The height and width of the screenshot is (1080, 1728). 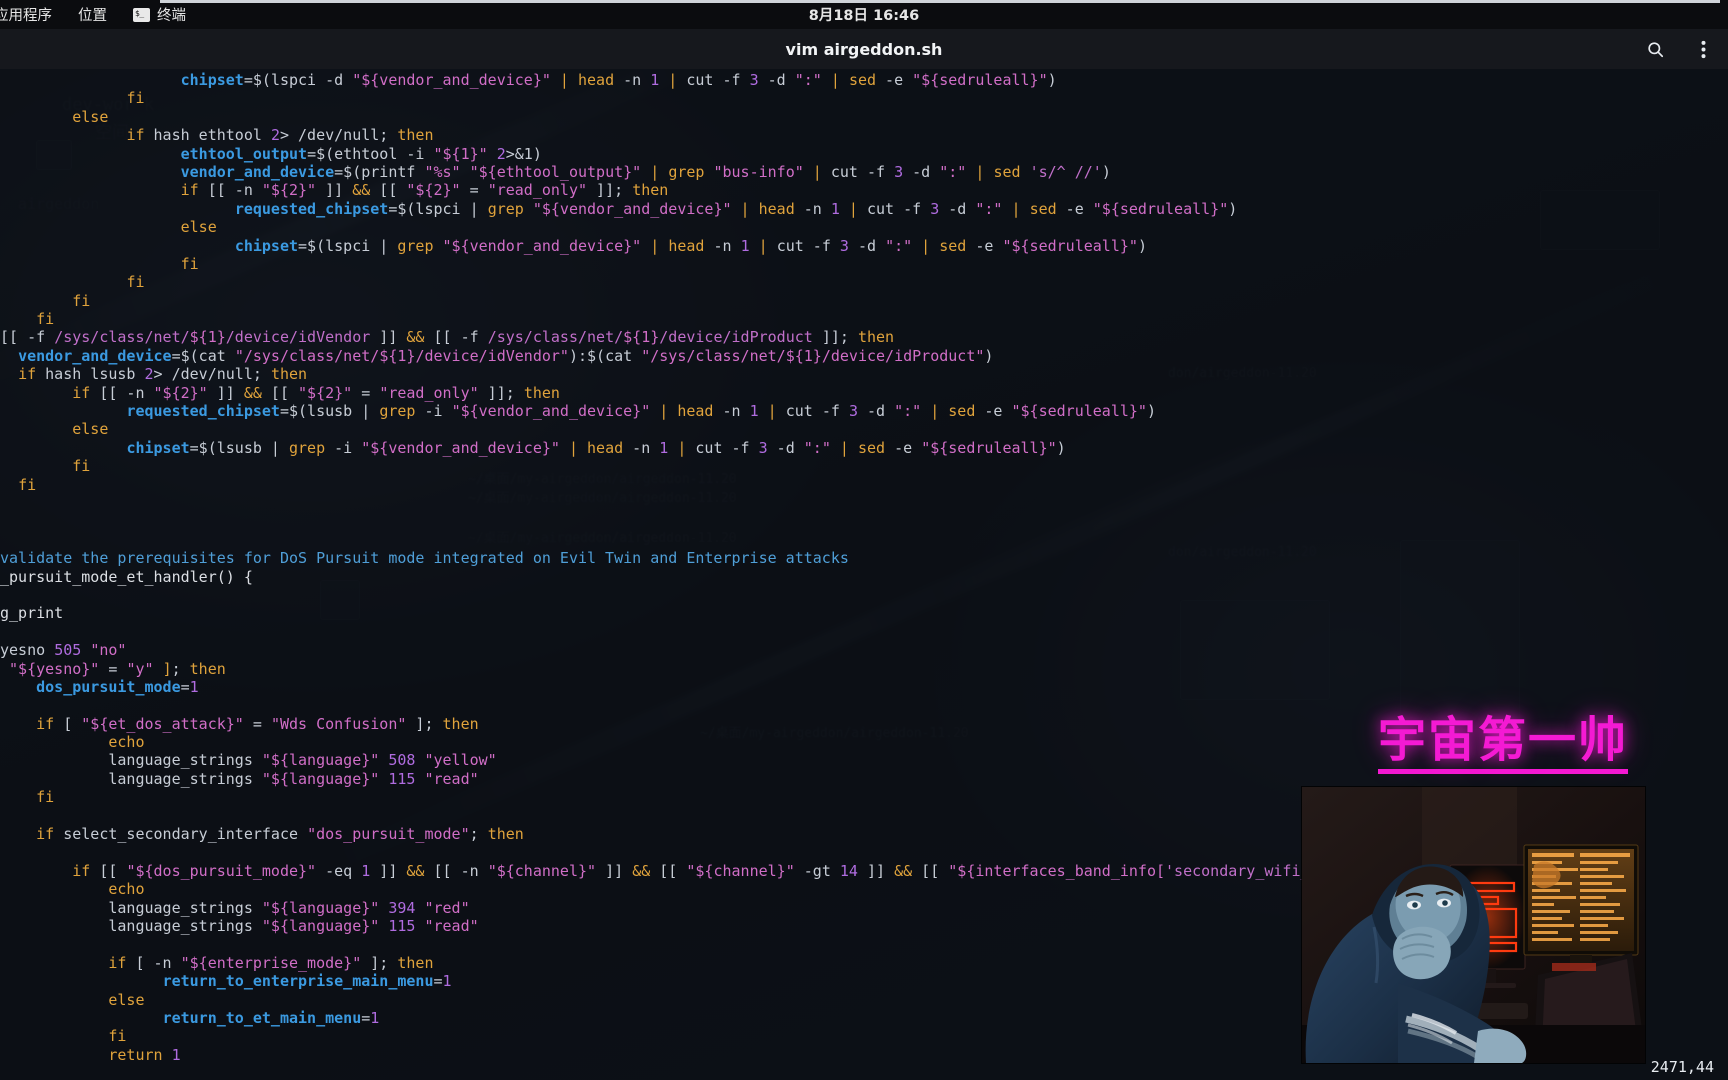 I want to click on code-line: _pursuit_mode_et_handler() {, so click(x=126, y=576).